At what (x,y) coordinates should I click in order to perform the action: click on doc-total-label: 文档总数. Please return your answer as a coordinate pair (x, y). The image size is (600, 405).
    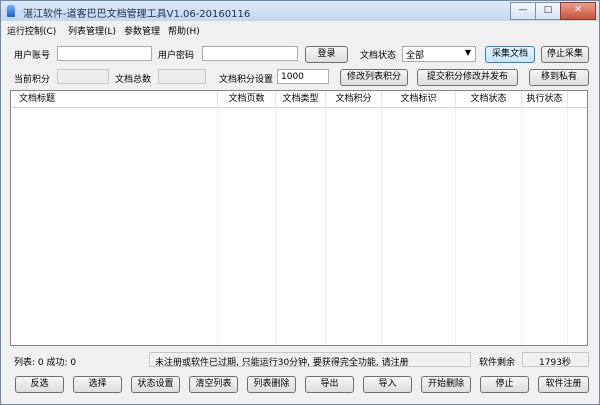
    Looking at the image, I should click on (133, 80).